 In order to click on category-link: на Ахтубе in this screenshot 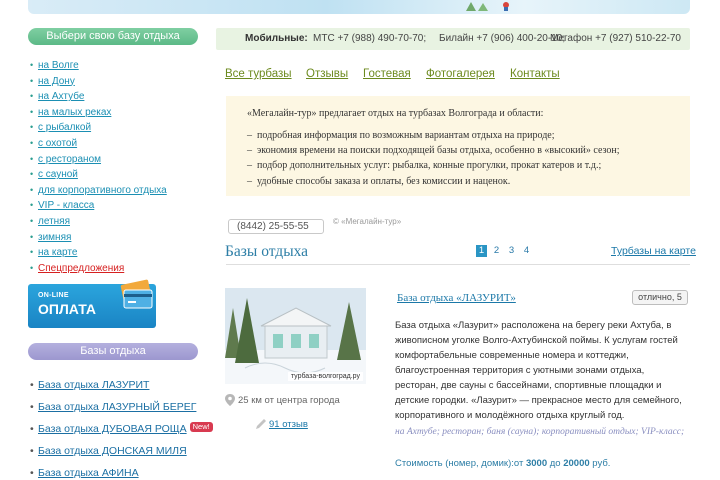, I will do `click(61, 96)`.